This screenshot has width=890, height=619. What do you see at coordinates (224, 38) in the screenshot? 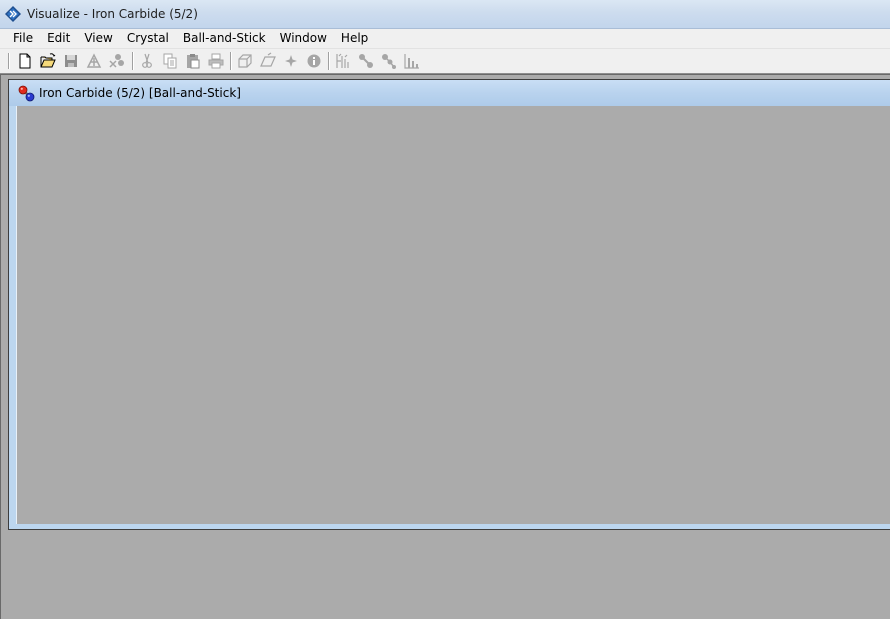
I see `menu-ball-and-stick: Ball-and-Stick` at bounding box center [224, 38].